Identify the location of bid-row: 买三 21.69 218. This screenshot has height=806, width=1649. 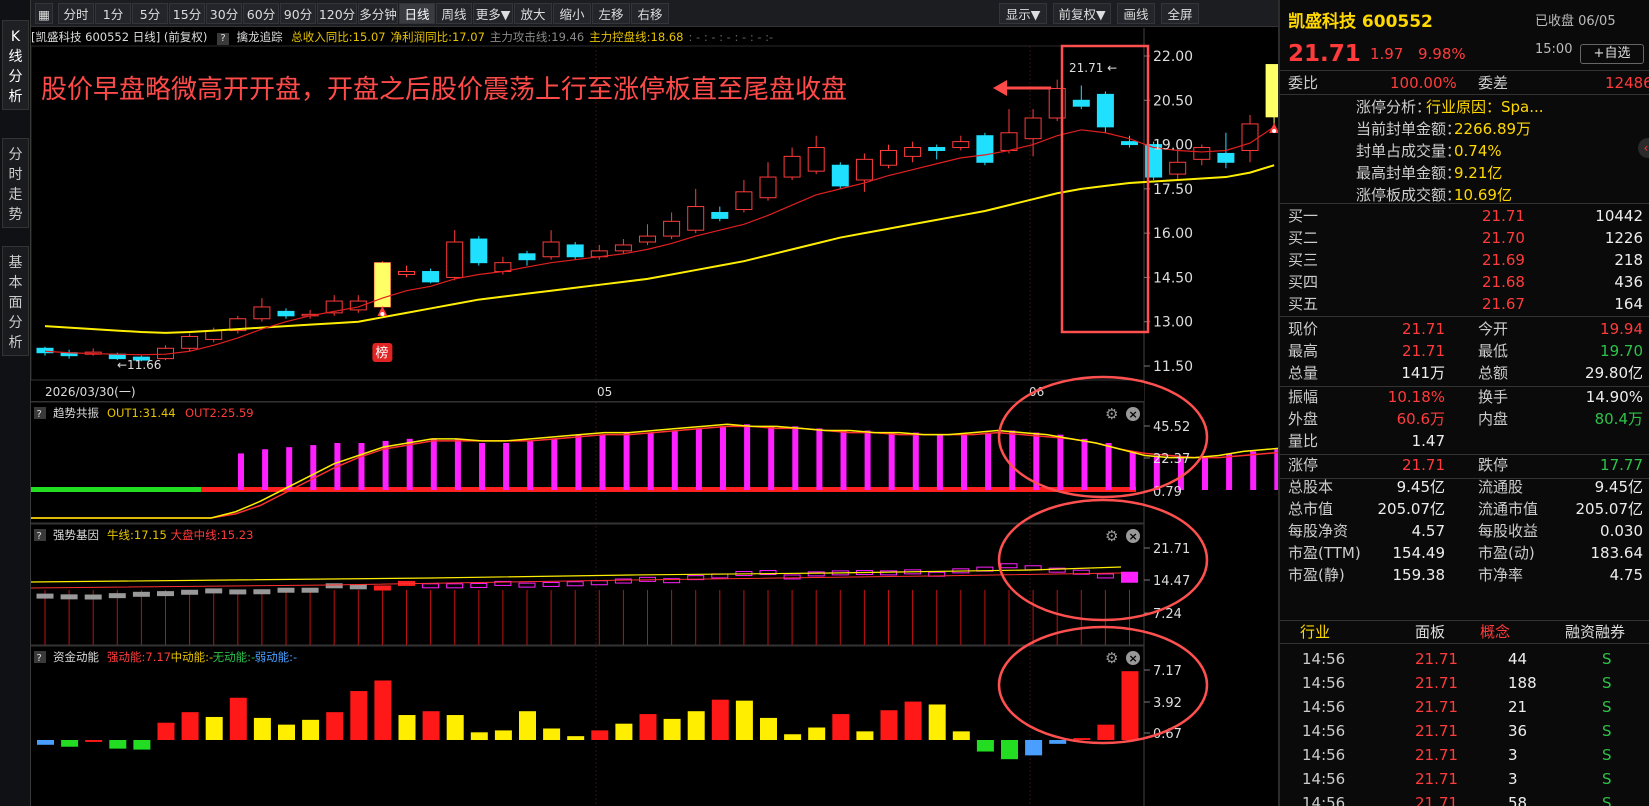
(1464, 260).